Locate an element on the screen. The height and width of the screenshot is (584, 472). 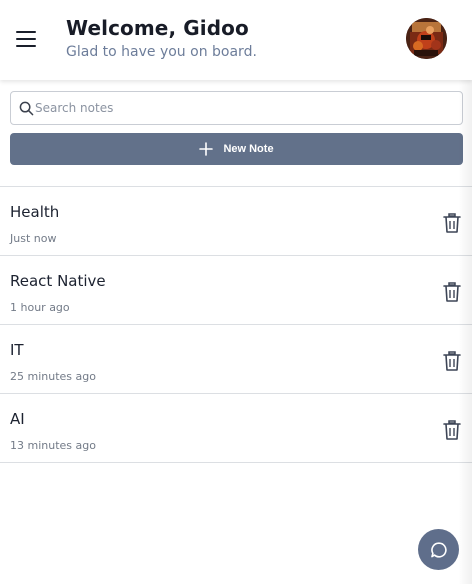
new-note-button: New Note is located at coordinates (236, 149).